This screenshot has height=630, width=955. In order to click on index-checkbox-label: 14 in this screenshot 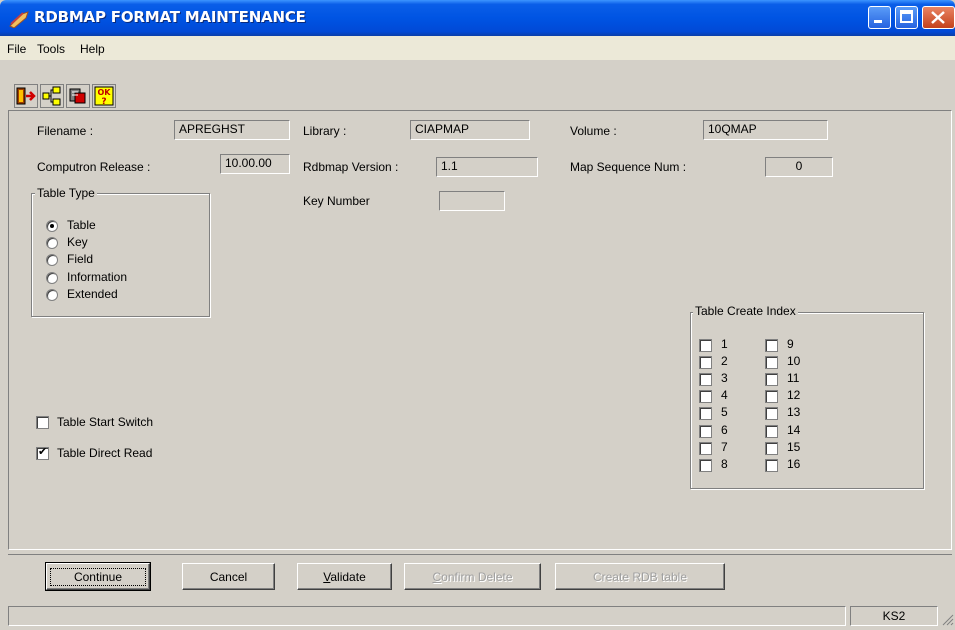, I will do `click(793, 430)`.